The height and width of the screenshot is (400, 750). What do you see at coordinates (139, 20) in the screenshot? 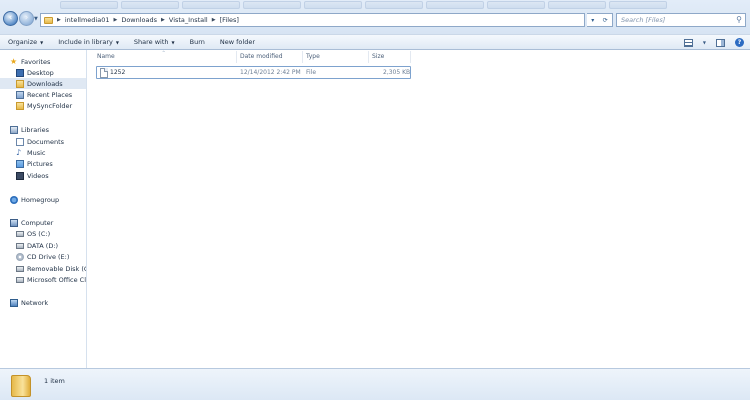
I see `breadcrumb-downloads: Downloads` at bounding box center [139, 20].